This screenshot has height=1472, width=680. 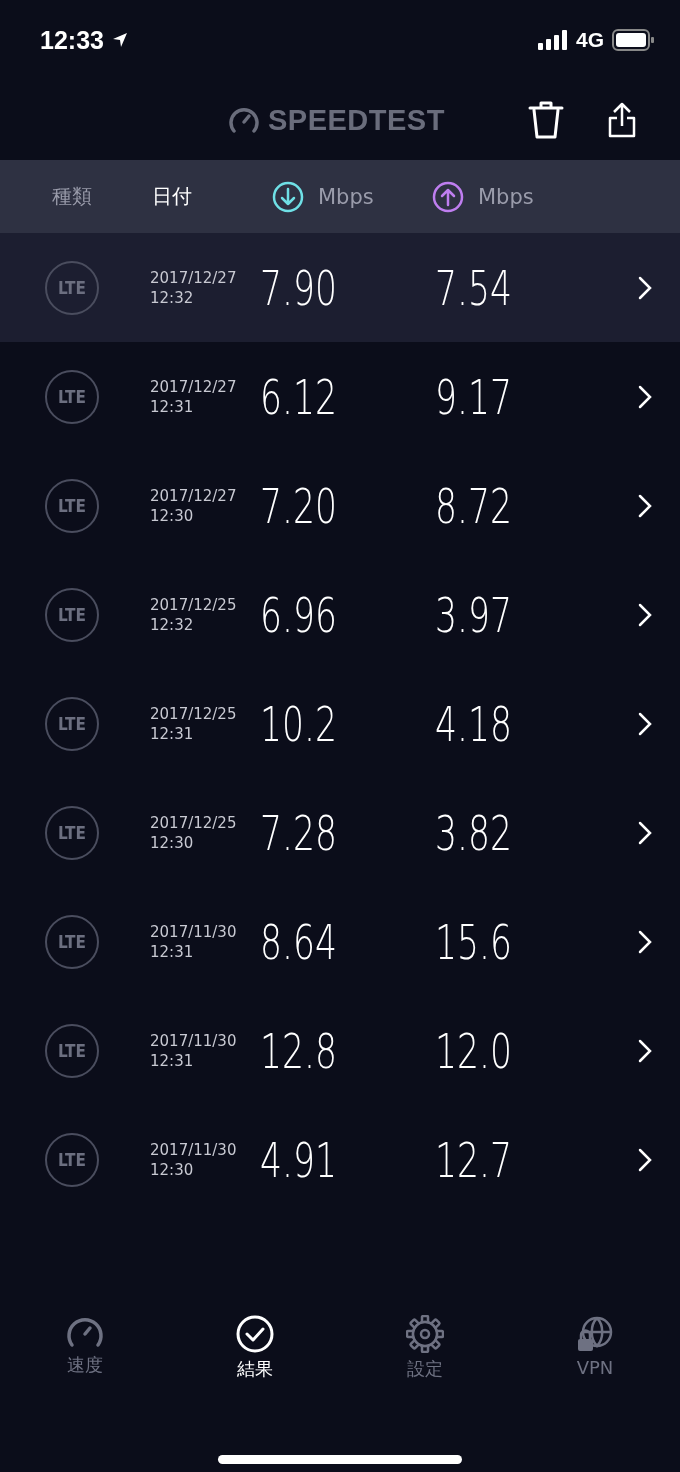 I want to click on share-icon, so click(x=622, y=120).